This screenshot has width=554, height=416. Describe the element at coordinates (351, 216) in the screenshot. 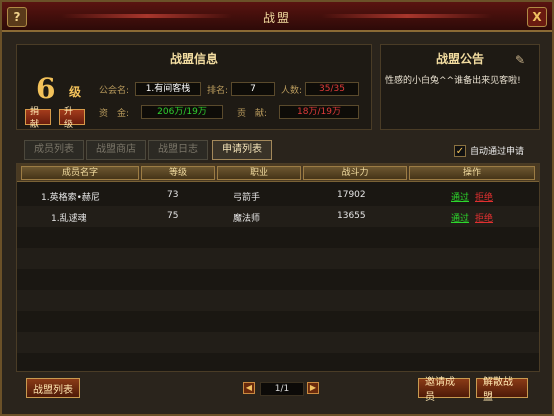

I see `member-power: 13655` at that location.